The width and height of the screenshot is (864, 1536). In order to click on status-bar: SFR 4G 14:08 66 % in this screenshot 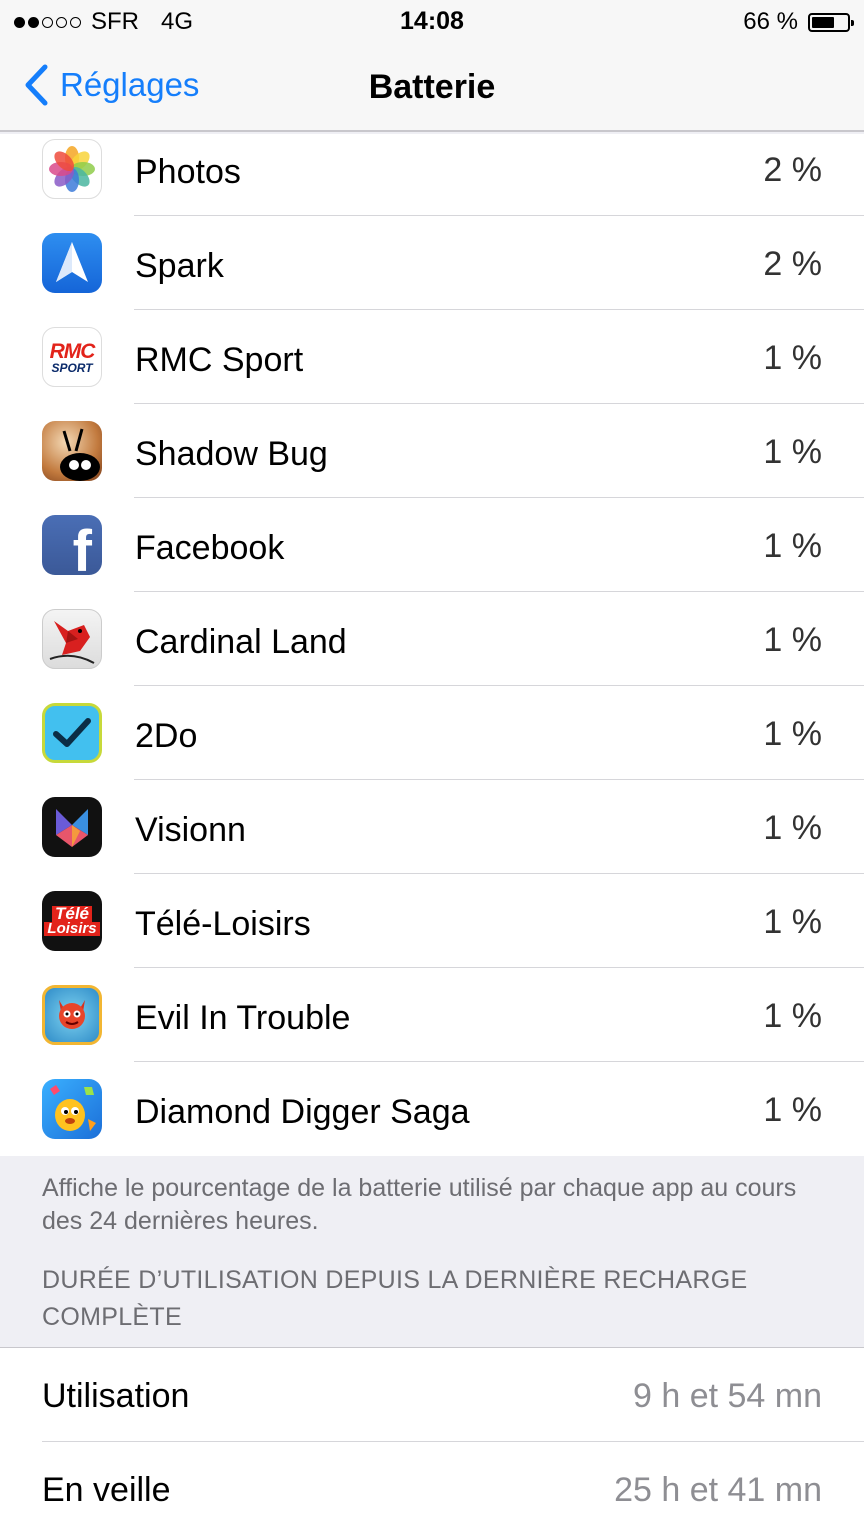, I will do `click(432, 22)`.